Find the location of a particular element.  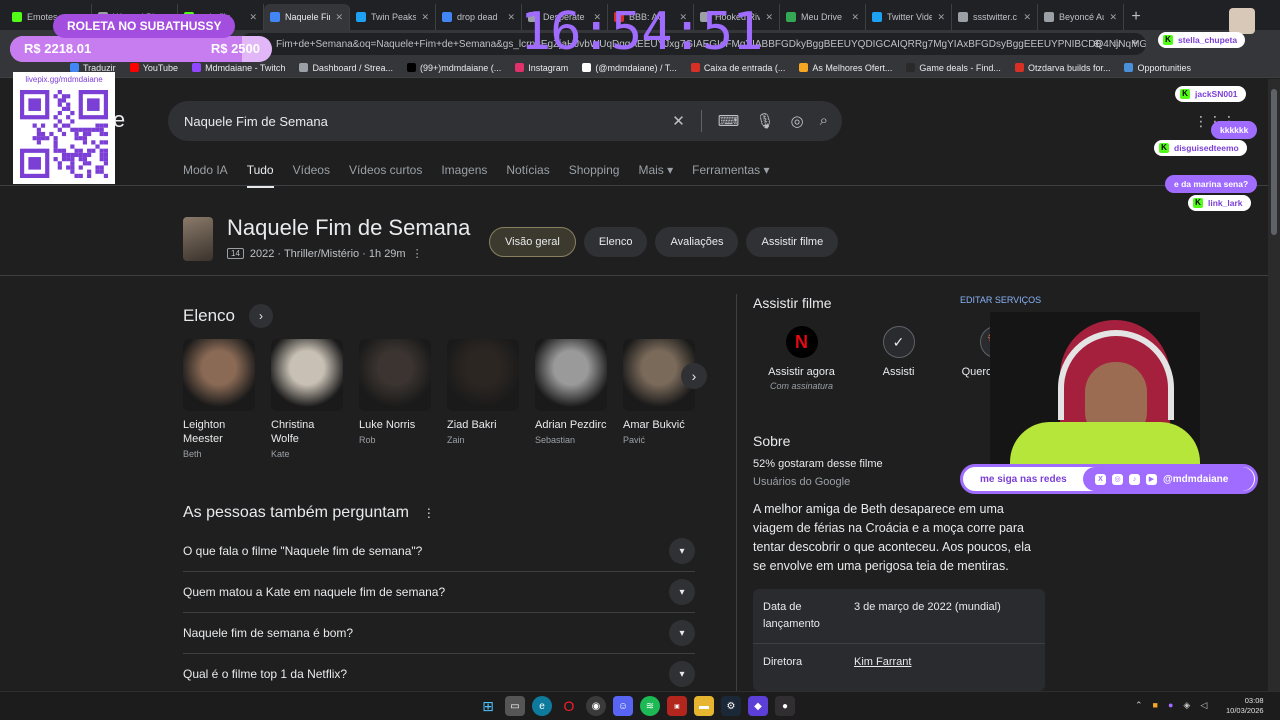

movie-chip: Elenco is located at coordinates (615, 242).